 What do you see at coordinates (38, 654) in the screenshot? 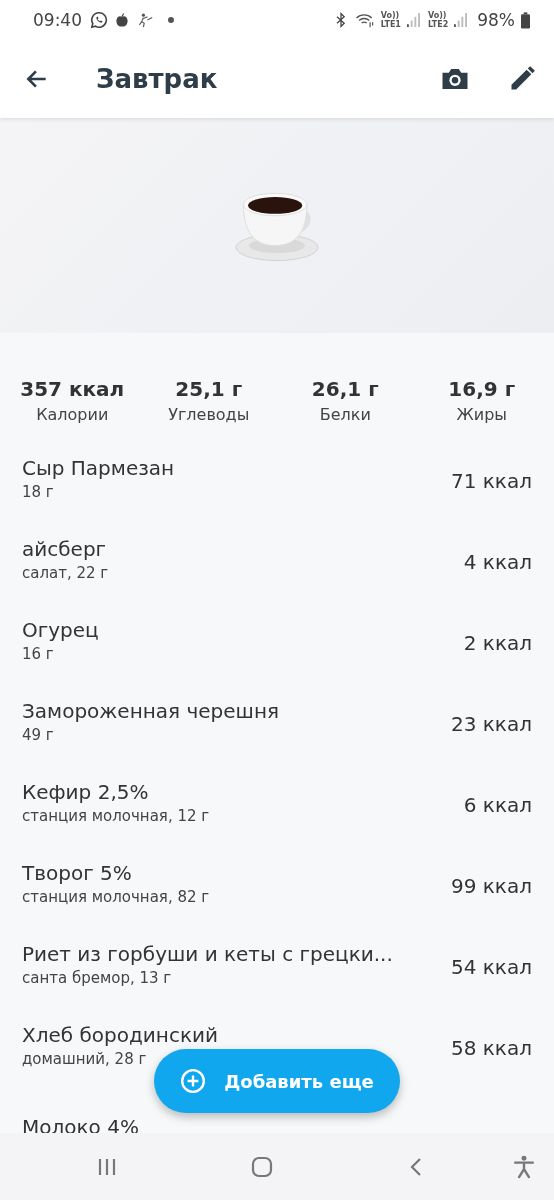
I see `food-detail: 16 г` at bounding box center [38, 654].